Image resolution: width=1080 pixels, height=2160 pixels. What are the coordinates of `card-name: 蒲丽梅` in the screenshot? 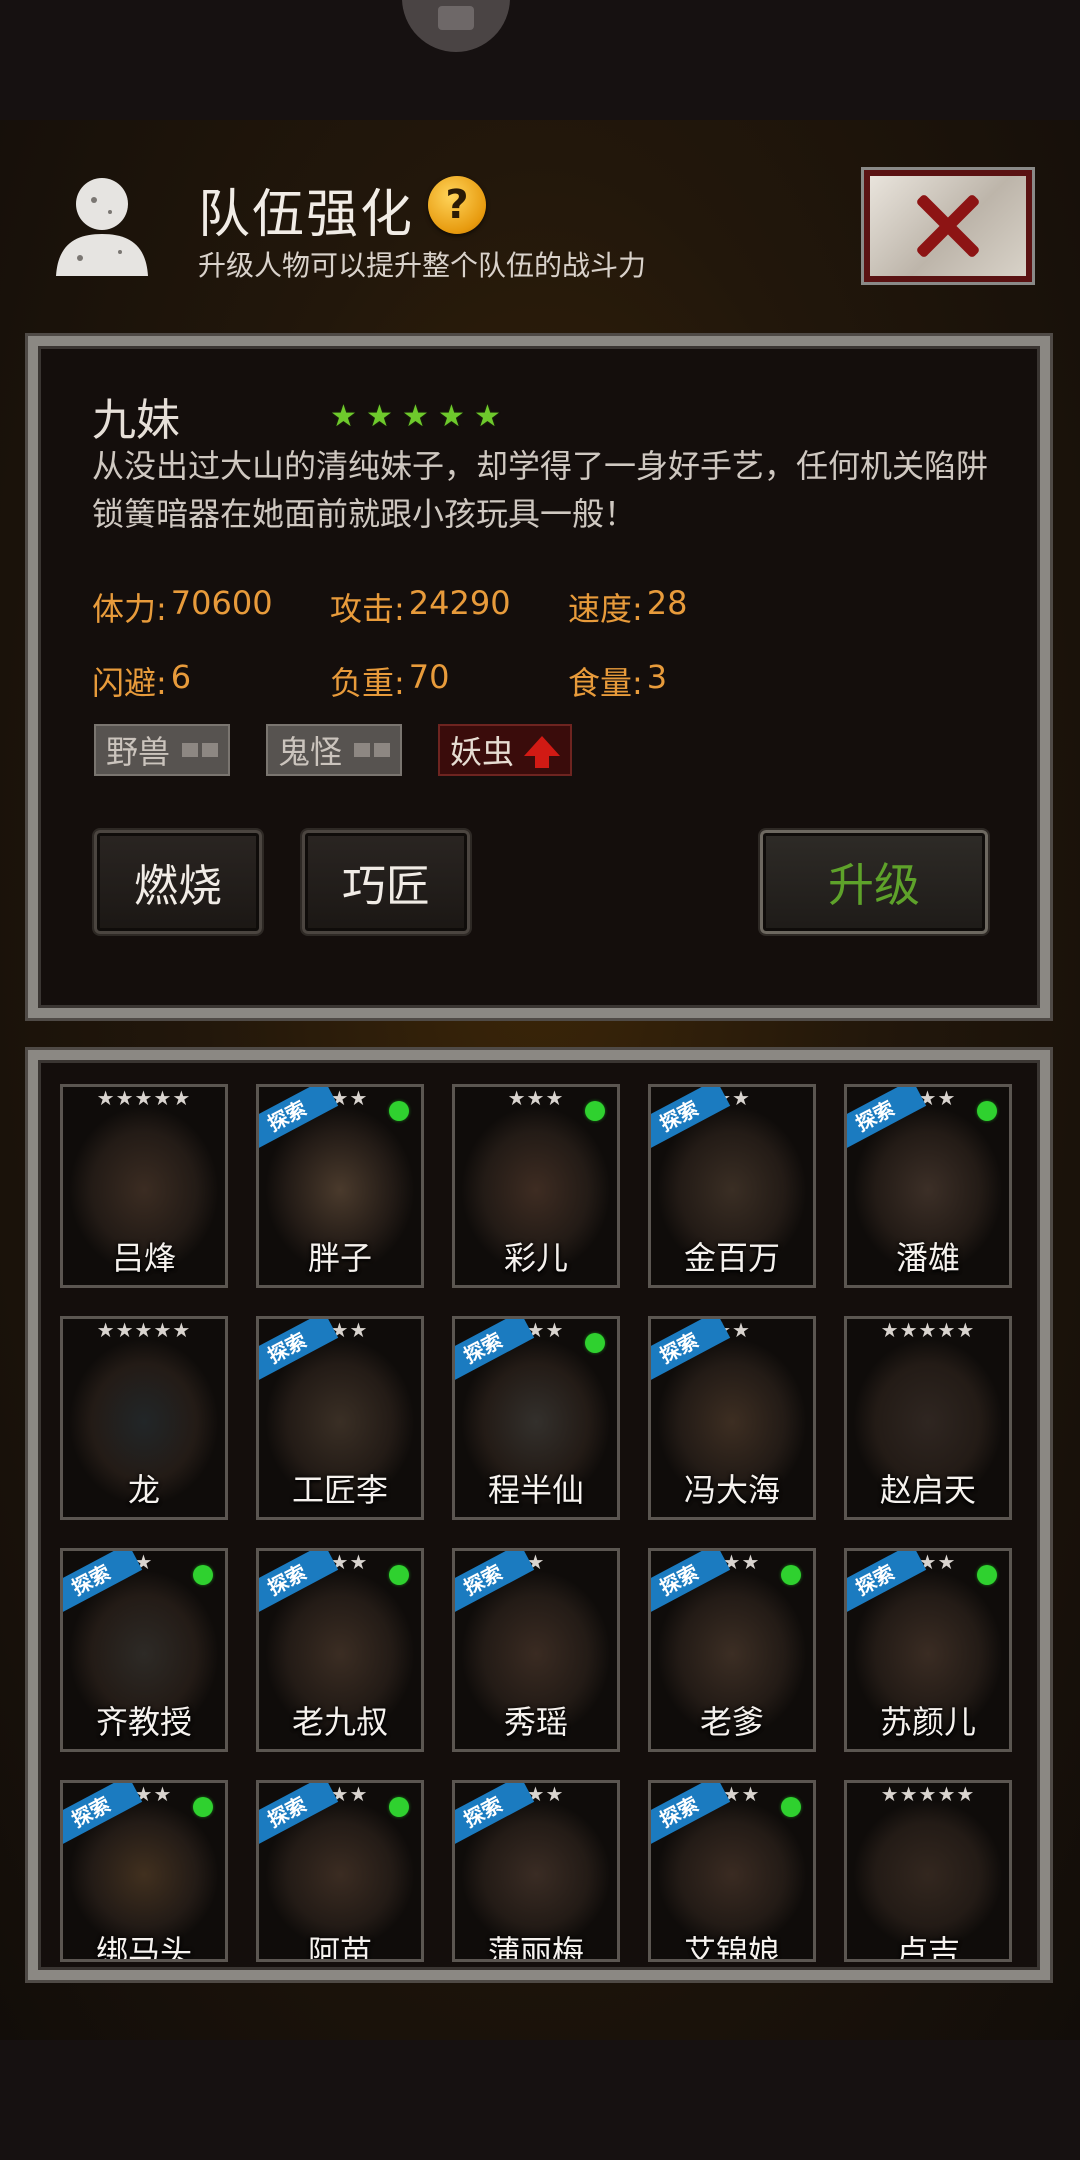 It's located at (535, 1947).